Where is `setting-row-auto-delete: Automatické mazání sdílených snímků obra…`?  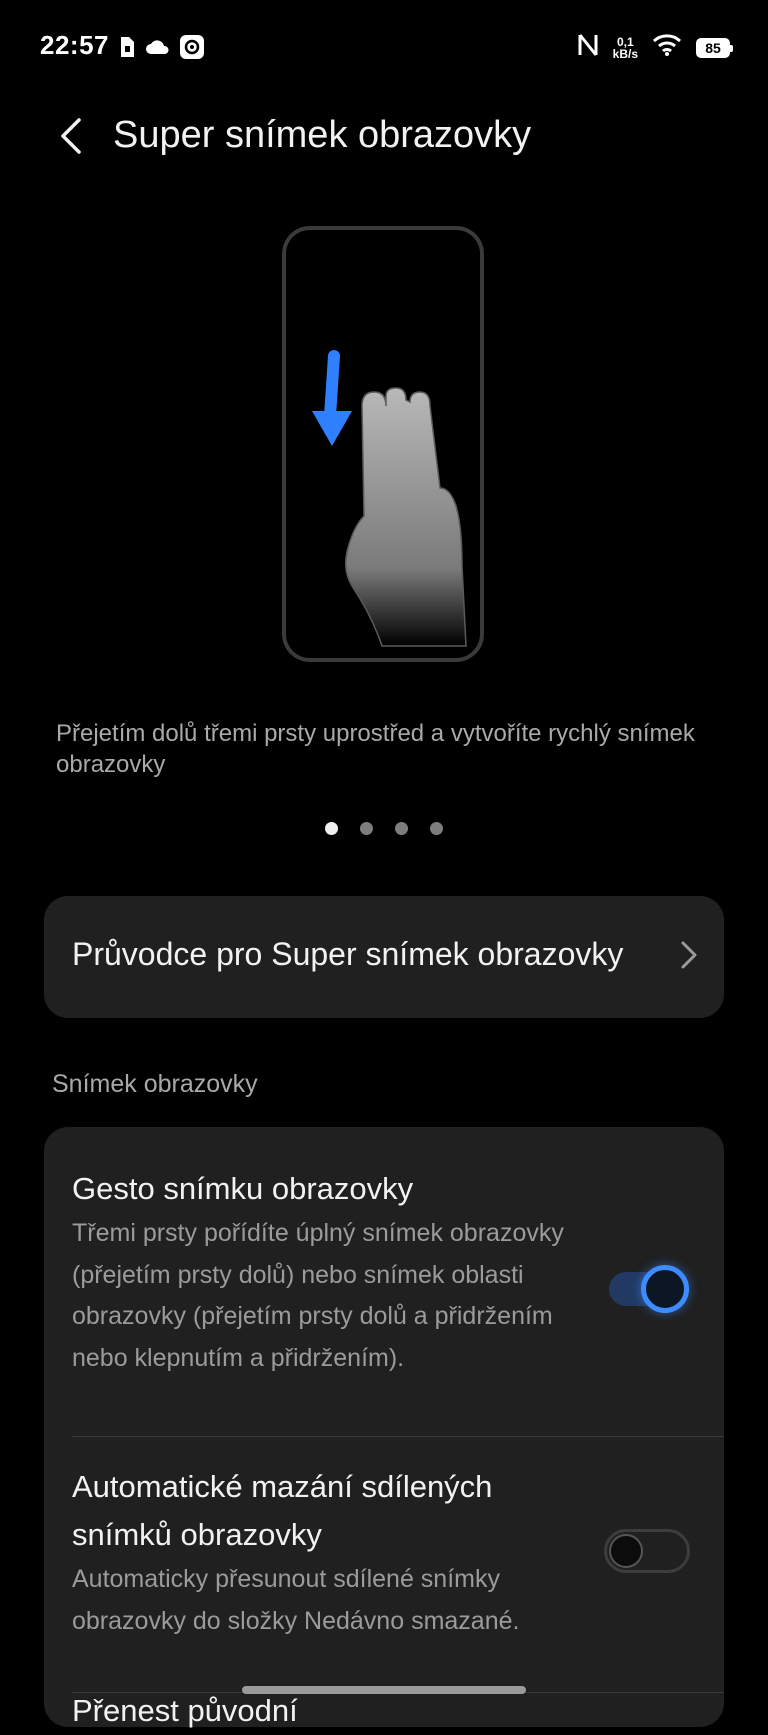
setting-row-auto-delete: Automatické mazání sdílených snímků obra… is located at coordinates (327, 1552).